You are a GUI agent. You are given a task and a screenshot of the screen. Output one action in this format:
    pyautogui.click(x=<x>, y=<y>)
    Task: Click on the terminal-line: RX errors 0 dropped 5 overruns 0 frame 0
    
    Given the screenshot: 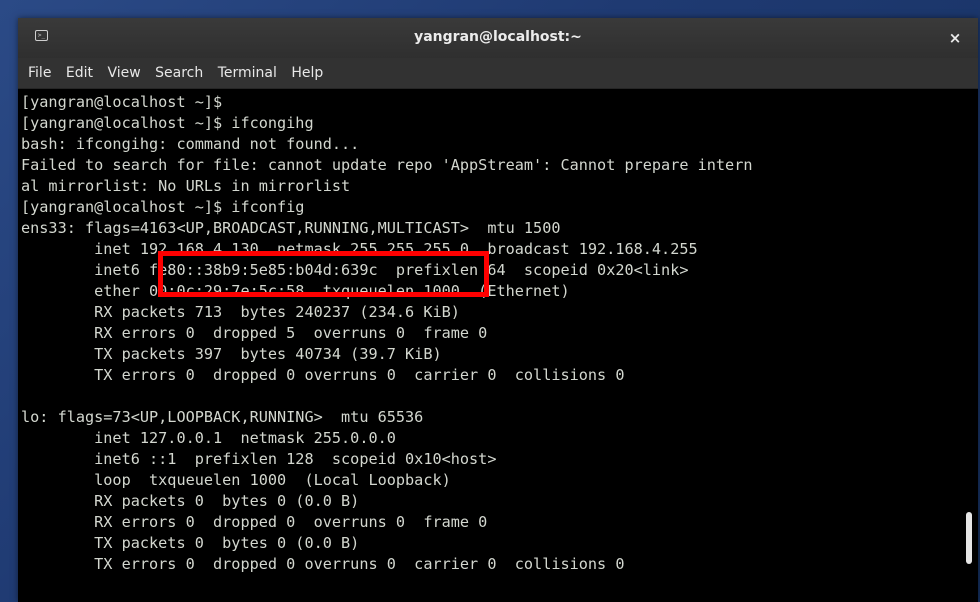 What is the action you would take?
    pyautogui.click(x=254, y=333)
    